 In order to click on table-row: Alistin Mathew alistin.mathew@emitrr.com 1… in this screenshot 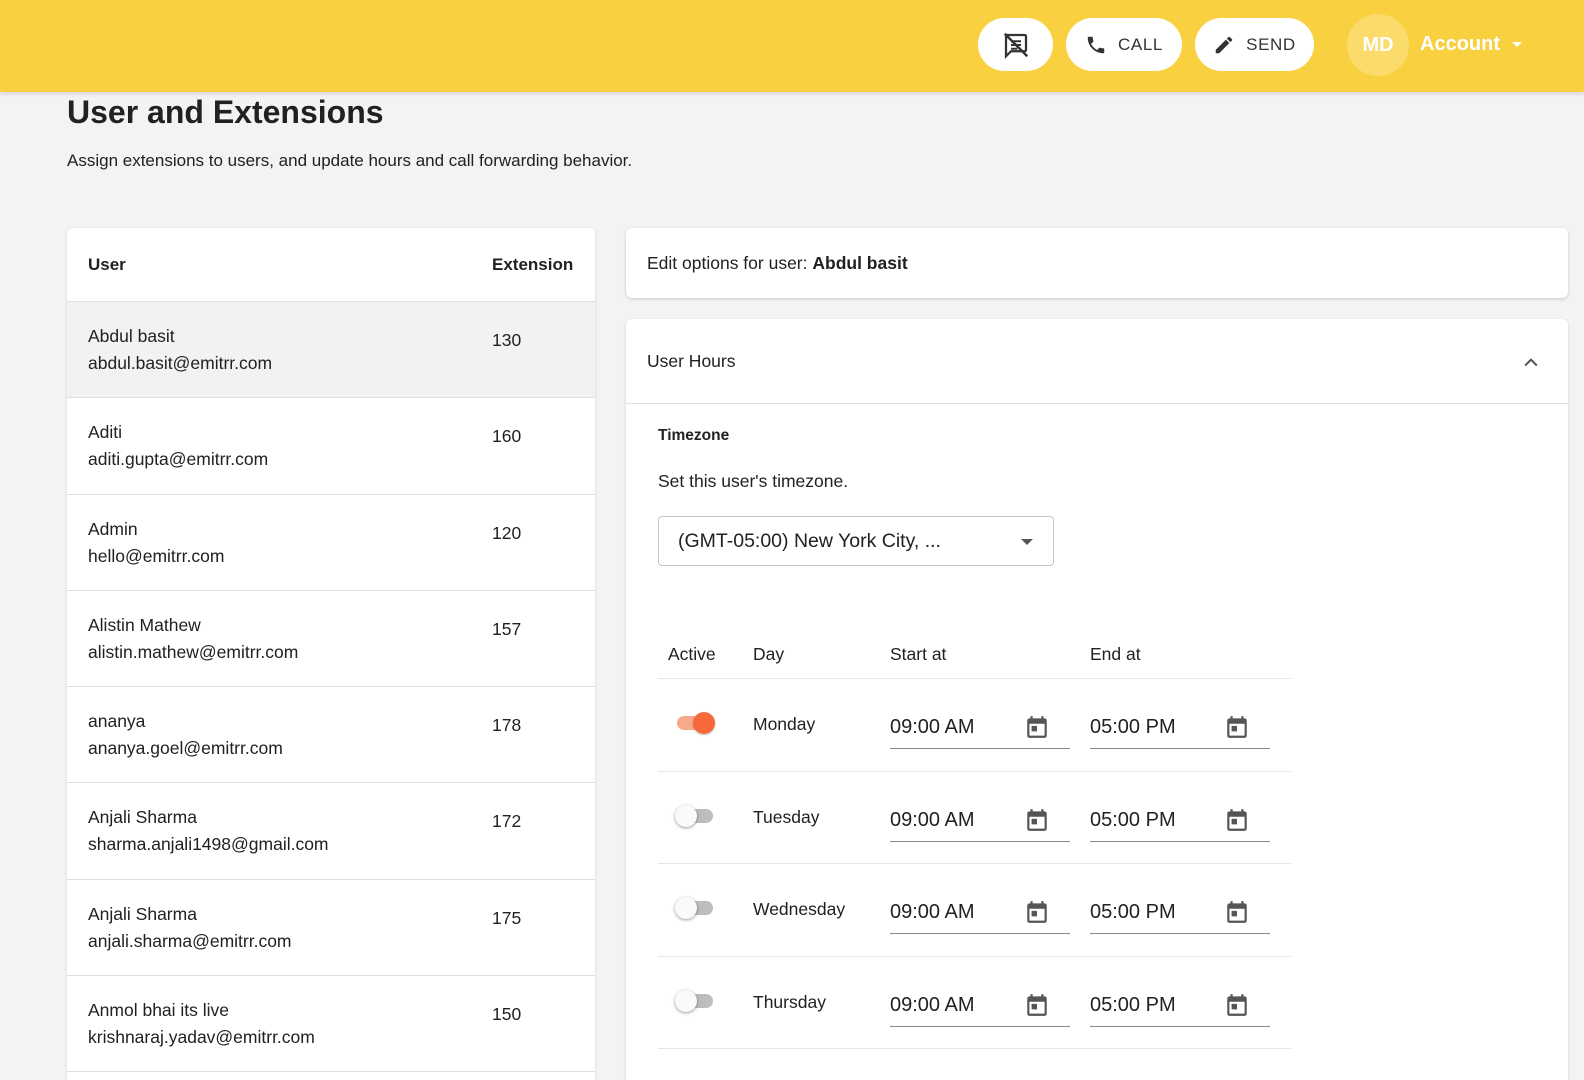, I will do `click(331, 639)`.